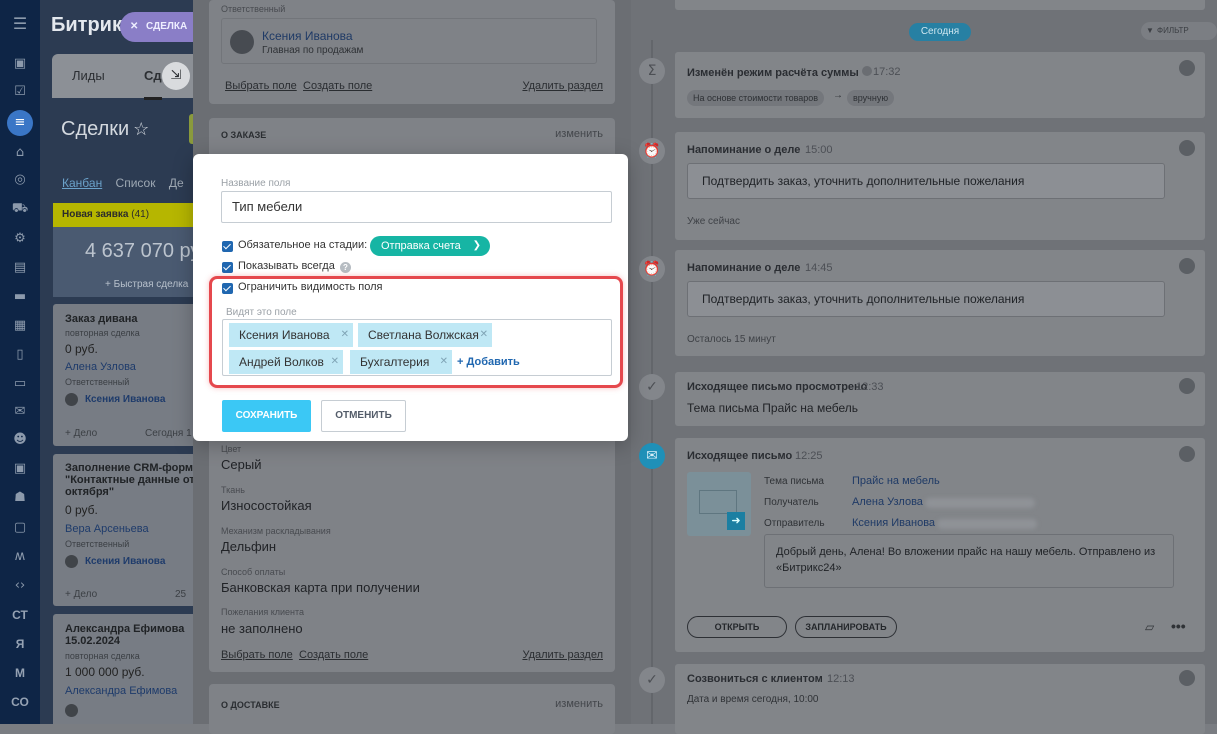 The image size is (1217, 734). What do you see at coordinates (20, 673) in the screenshot?
I see `rail-label-m: М` at bounding box center [20, 673].